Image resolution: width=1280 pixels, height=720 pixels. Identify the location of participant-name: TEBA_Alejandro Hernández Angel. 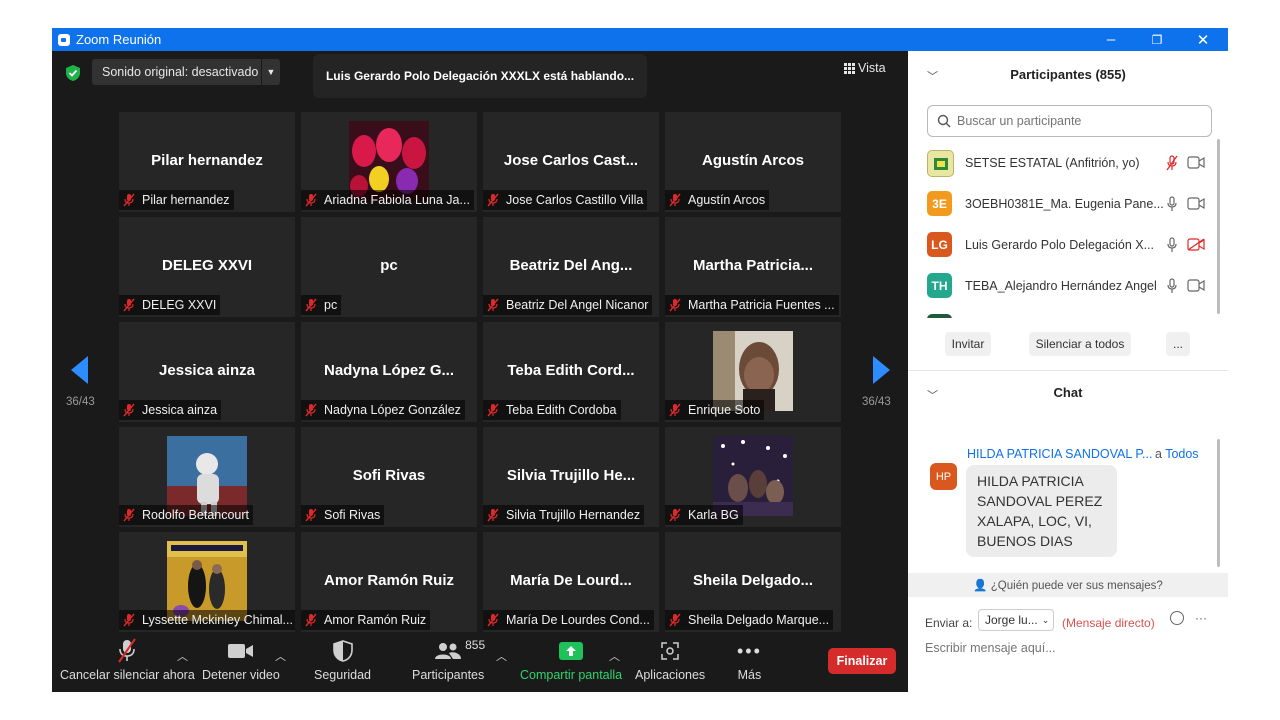
(1061, 286).